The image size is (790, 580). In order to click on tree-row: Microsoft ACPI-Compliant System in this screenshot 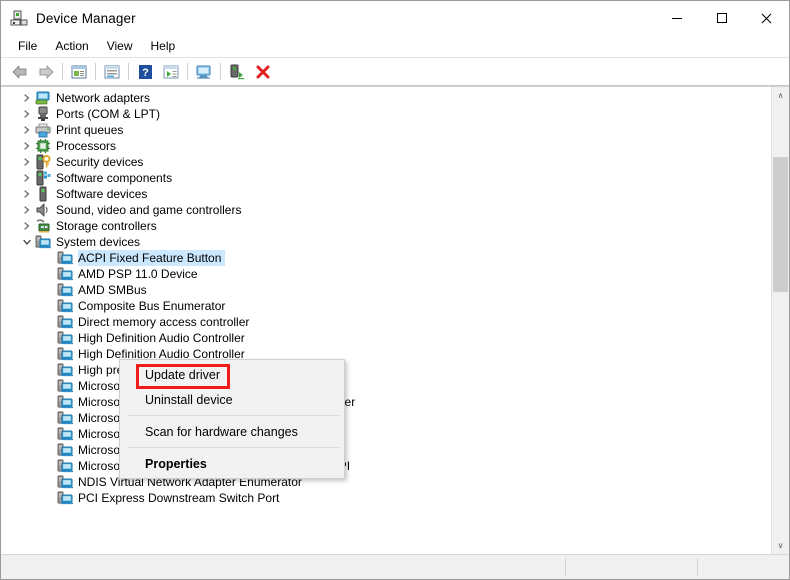, I will do `click(386, 386)`.